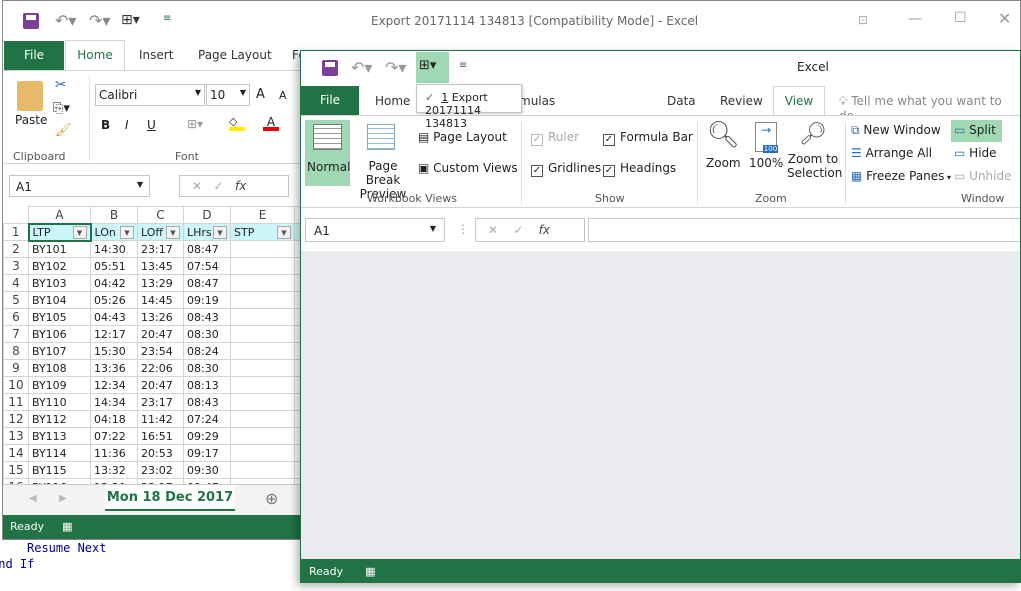  What do you see at coordinates (63, 498) in the screenshot?
I see `scroll-right-icon: ▶` at bounding box center [63, 498].